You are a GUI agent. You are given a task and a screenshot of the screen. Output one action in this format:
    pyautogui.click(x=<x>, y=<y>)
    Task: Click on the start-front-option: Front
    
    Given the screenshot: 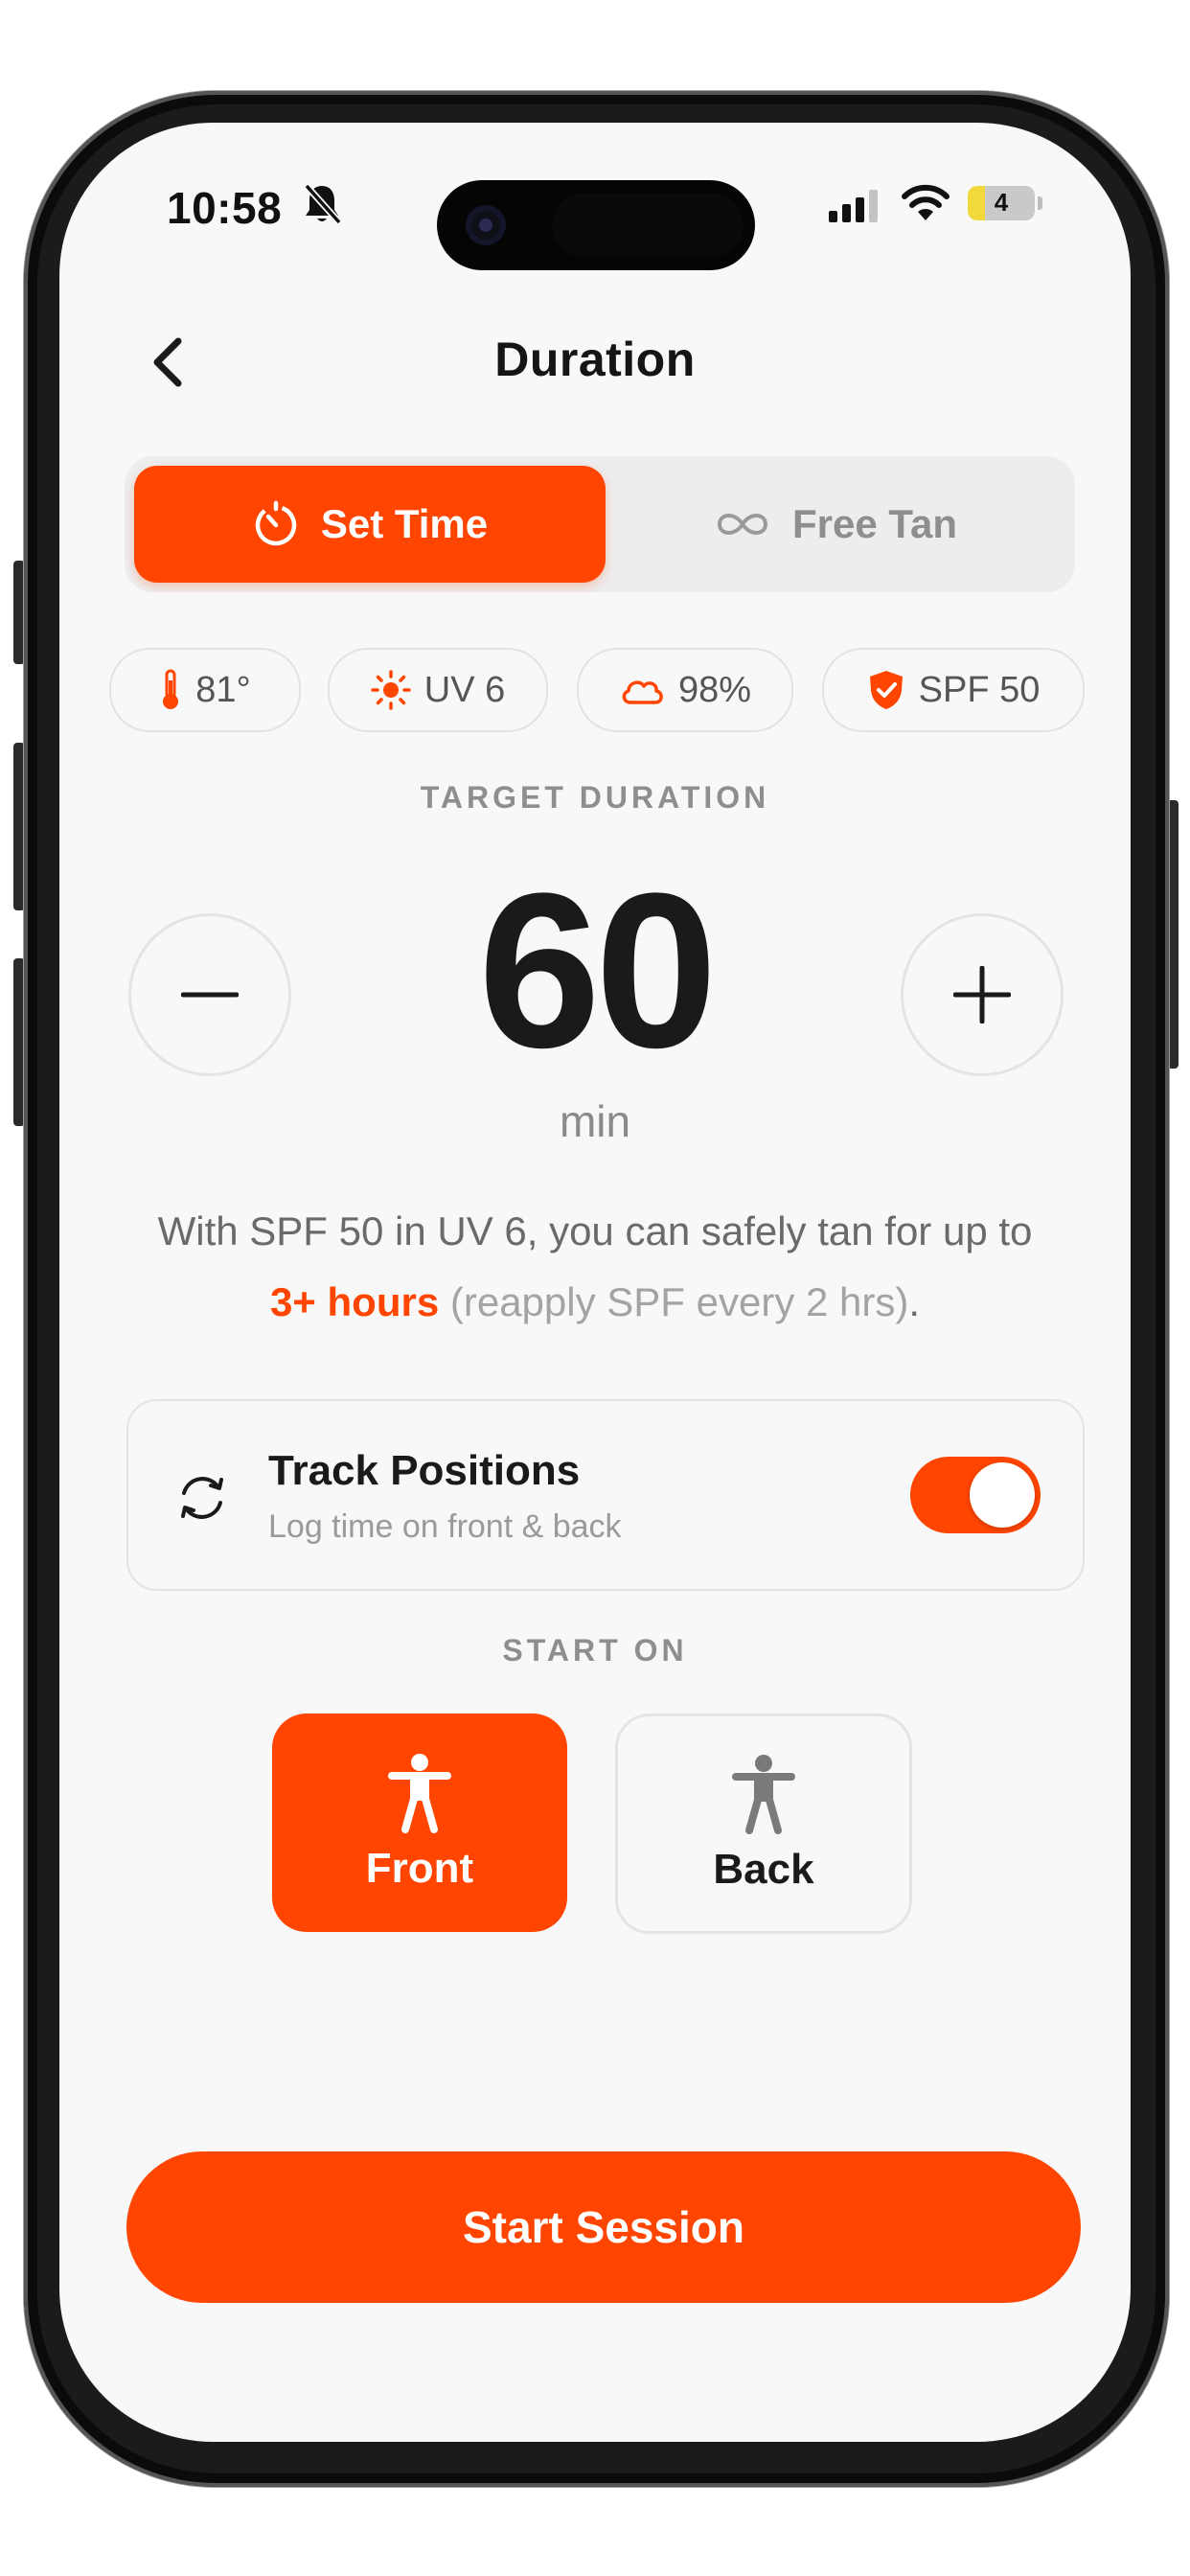 What is the action you would take?
    pyautogui.click(x=420, y=1823)
    